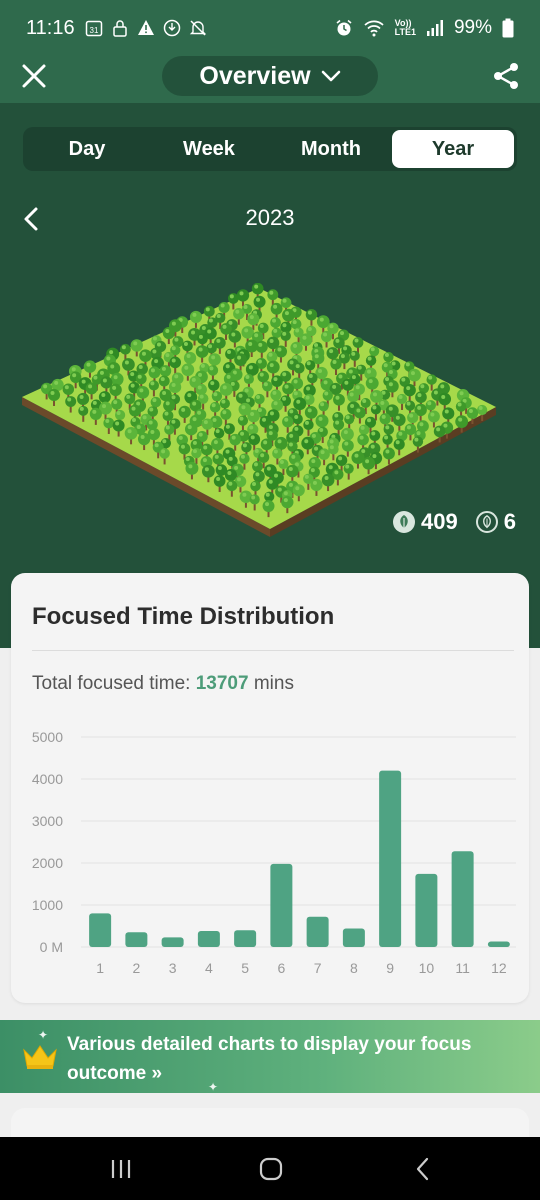 The image size is (540, 1200). I want to click on battery-percent: 99%, so click(472, 27).